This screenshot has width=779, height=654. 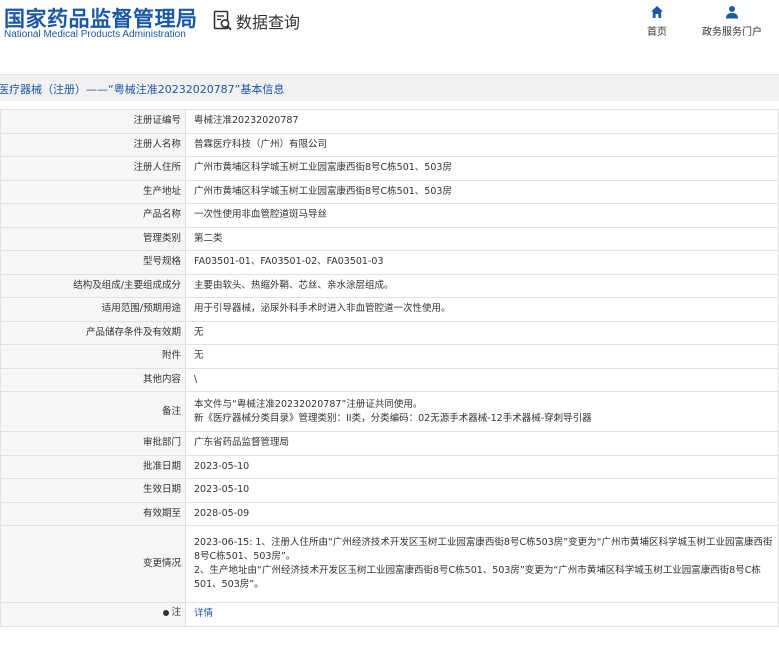 I want to click on field-label: 注册人名称, so click(x=93, y=144).